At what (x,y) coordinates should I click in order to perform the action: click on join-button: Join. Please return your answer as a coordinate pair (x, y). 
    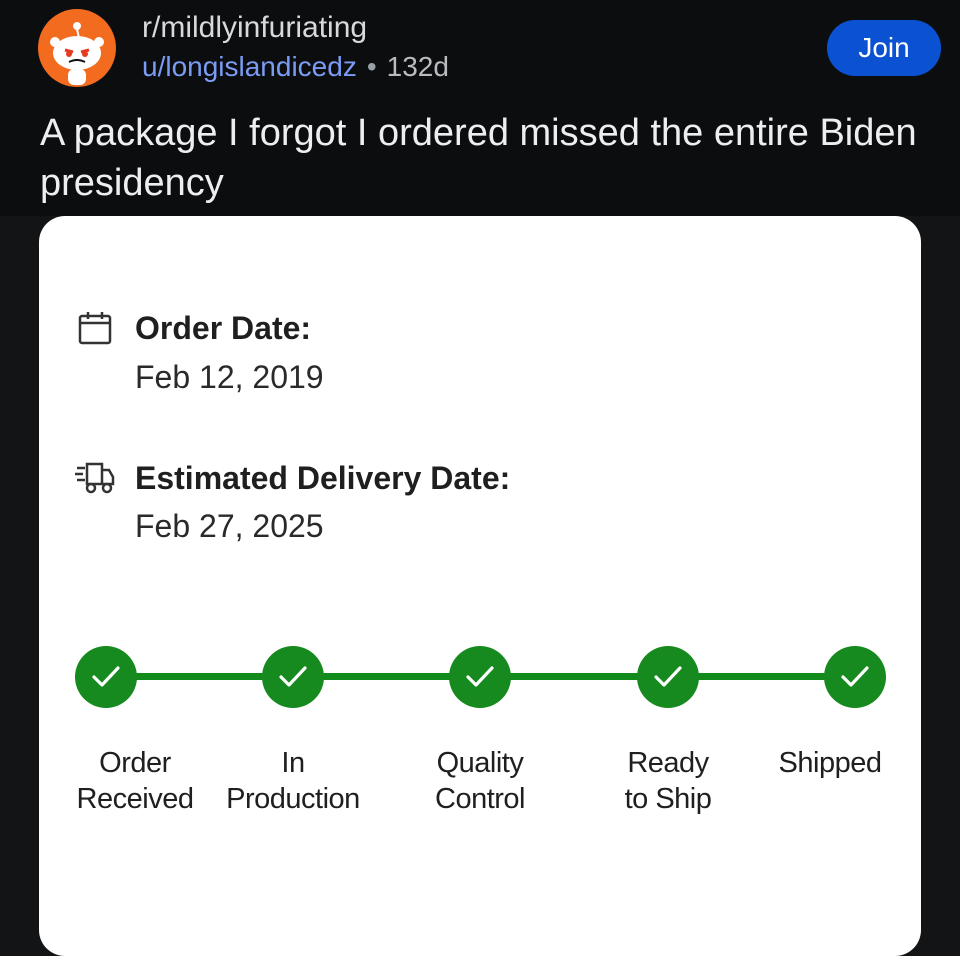
    Looking at the image, I should click on (884, 48).